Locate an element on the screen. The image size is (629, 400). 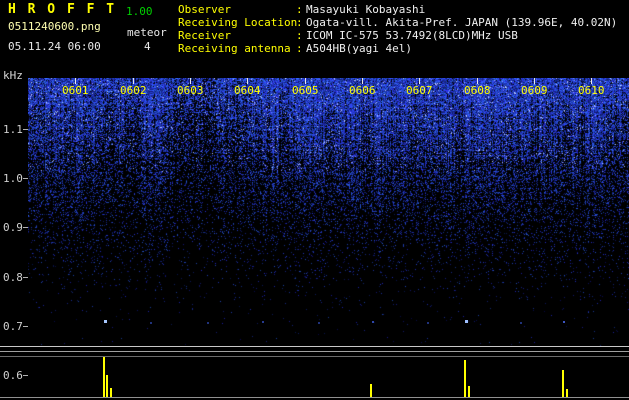
minute-tick-label: 0604 is located at coordinates (247, 90).